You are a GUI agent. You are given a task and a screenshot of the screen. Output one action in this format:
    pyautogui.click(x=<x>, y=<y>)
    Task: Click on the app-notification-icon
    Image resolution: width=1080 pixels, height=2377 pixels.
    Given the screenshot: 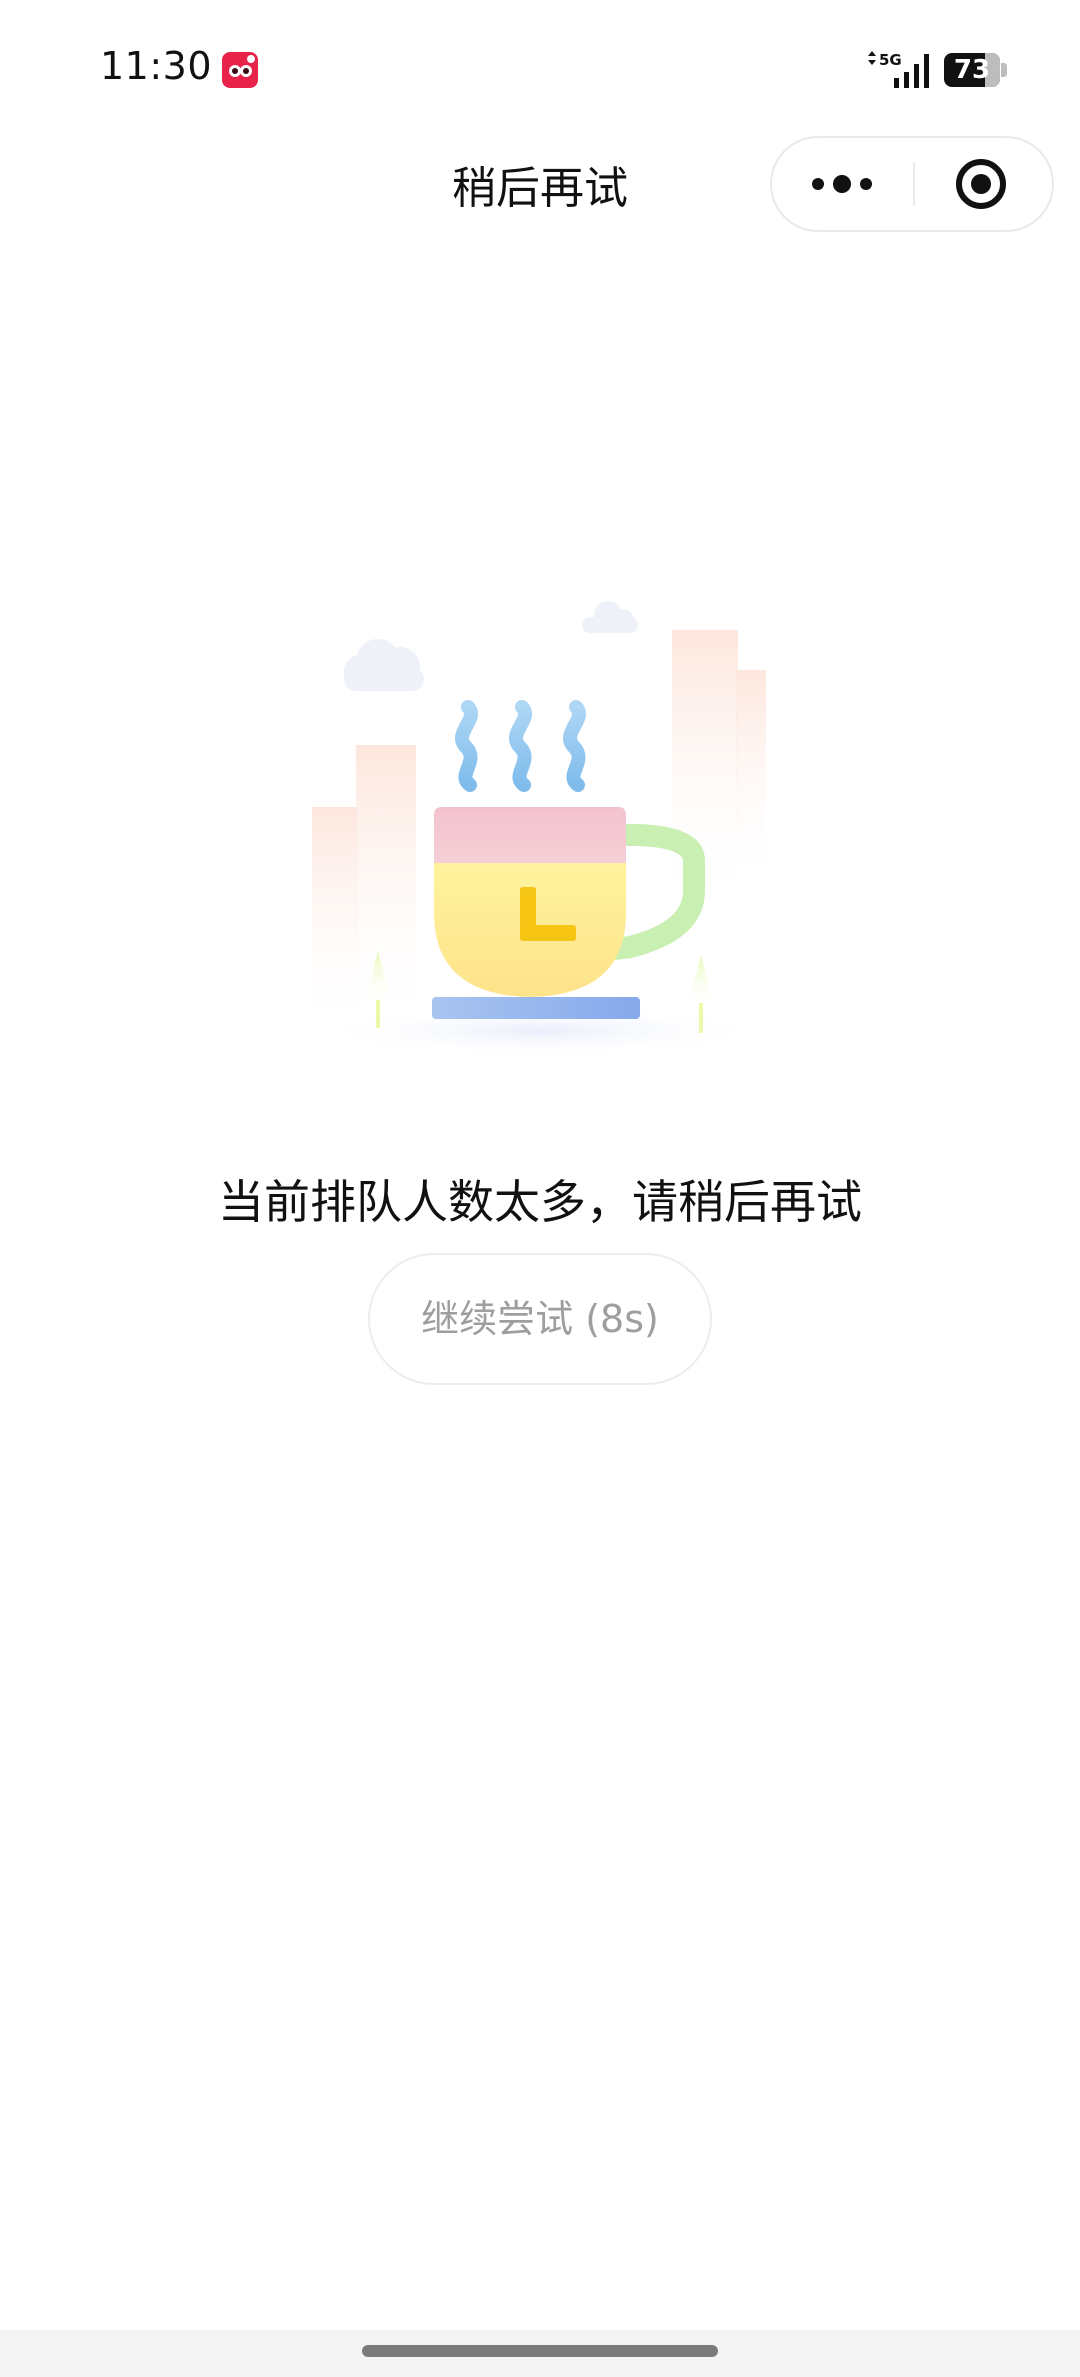 What is the action you would take?
    pyautogui.click(x=240, y=70)
    